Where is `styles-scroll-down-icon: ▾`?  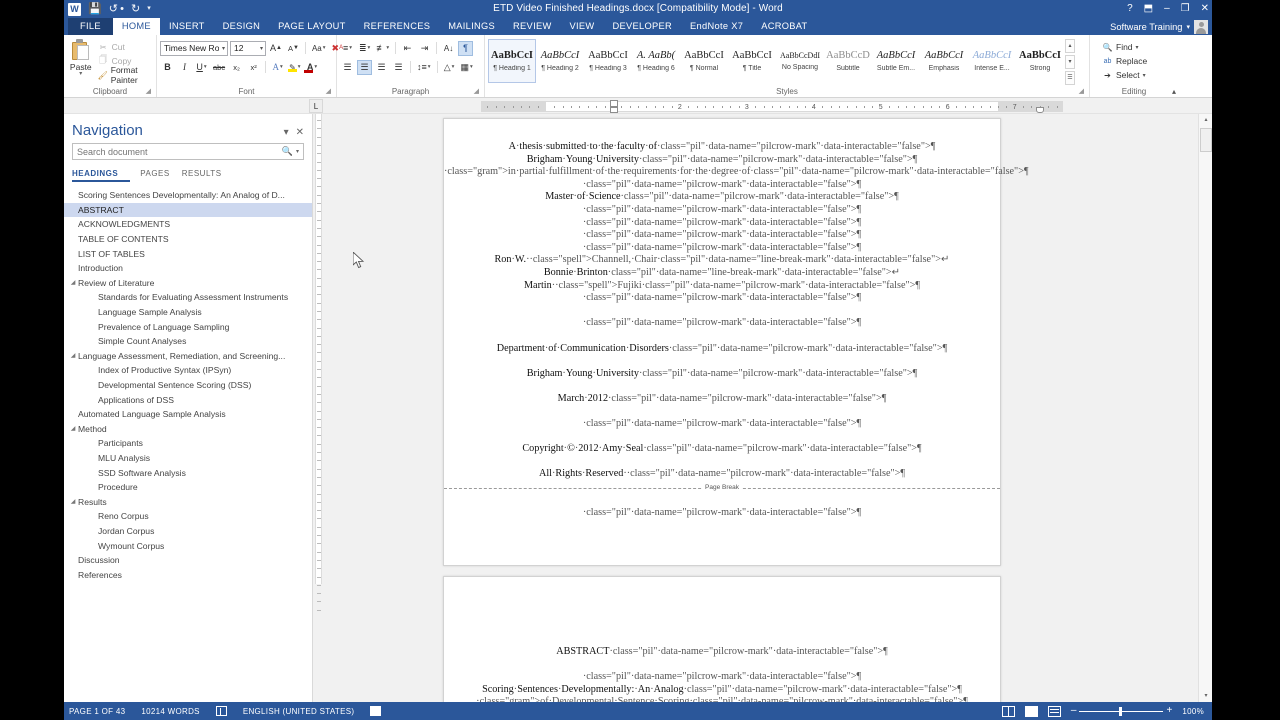
styles-scroll-down-icon: ▾ is located at coordinates (1070, 62).